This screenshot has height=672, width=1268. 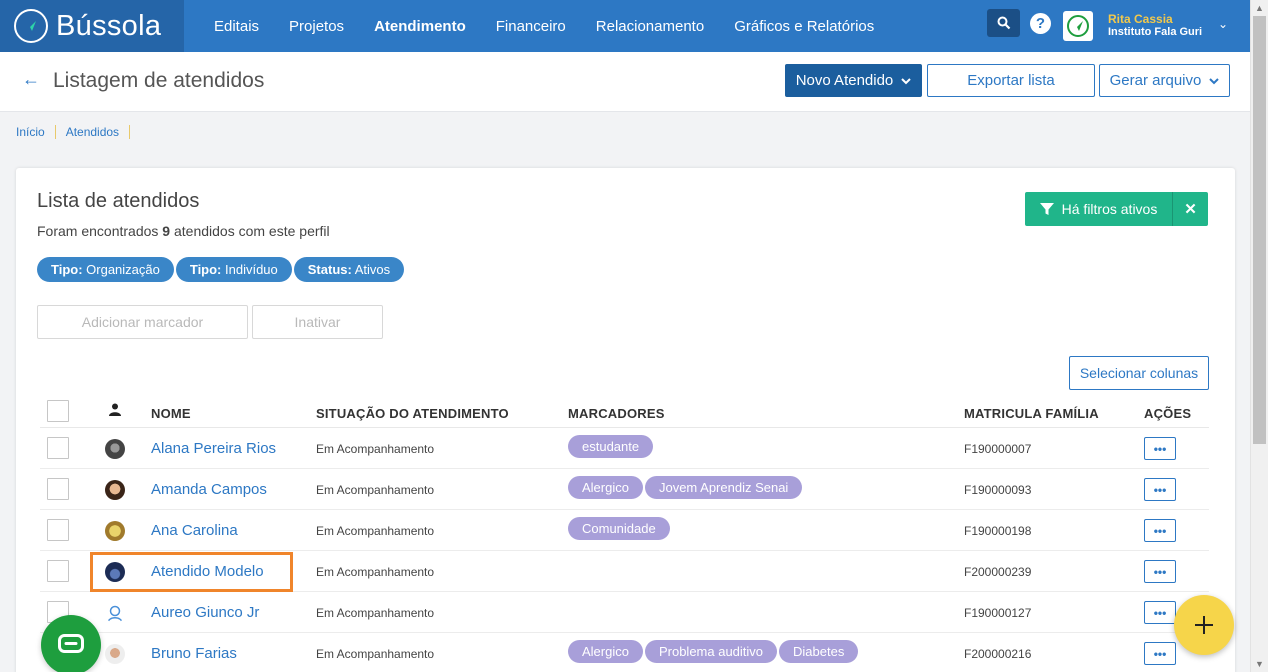 I want to click on help-icon: ?, so click(x=1040, y=23).